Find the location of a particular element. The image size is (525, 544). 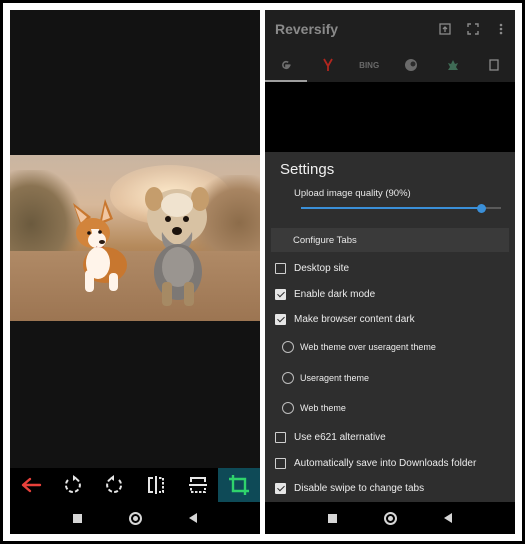

settings-option-0: Desktop site is located at coordinates (312, 268).